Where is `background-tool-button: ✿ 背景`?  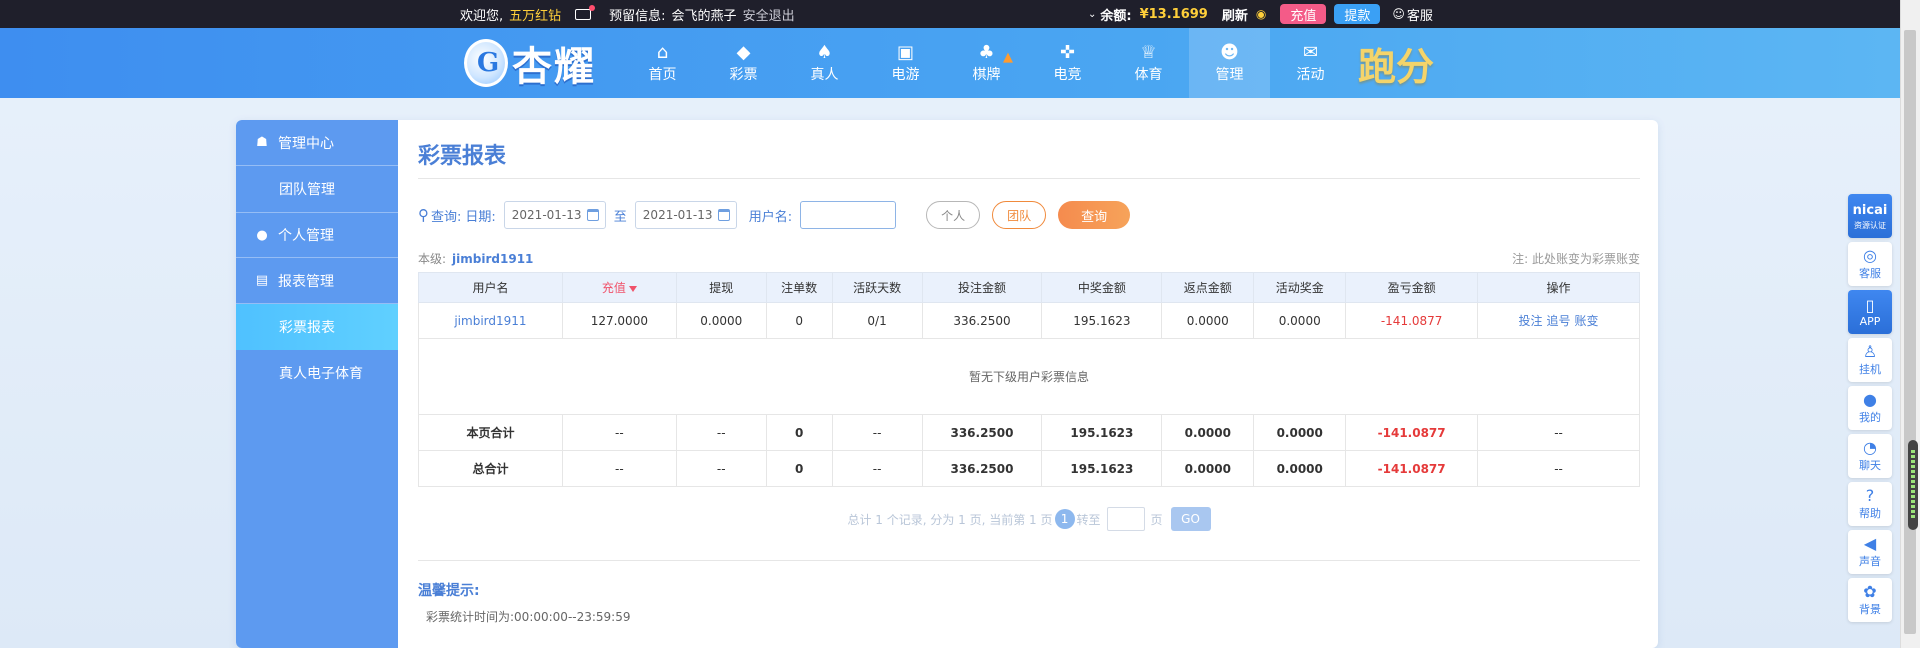 background-tool-button: ✿ 背景 is located at coordinates (1870, 600).